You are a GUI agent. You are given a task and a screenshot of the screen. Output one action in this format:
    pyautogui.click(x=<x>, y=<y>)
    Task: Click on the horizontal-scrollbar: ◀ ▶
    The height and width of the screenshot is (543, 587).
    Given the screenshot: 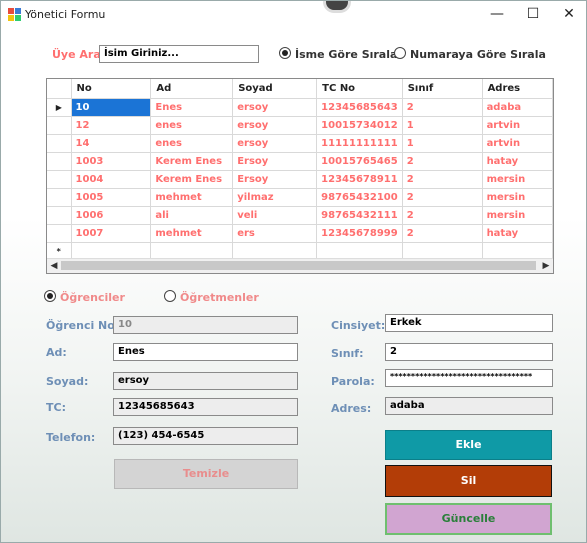 What is the action you would take?
    pyautogui.click(x=300, y=265)
    